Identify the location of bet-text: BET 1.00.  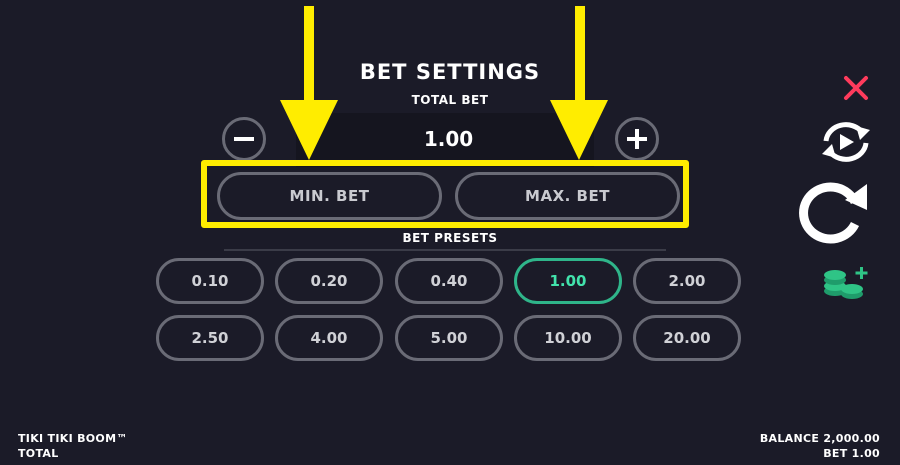
(851, 453).